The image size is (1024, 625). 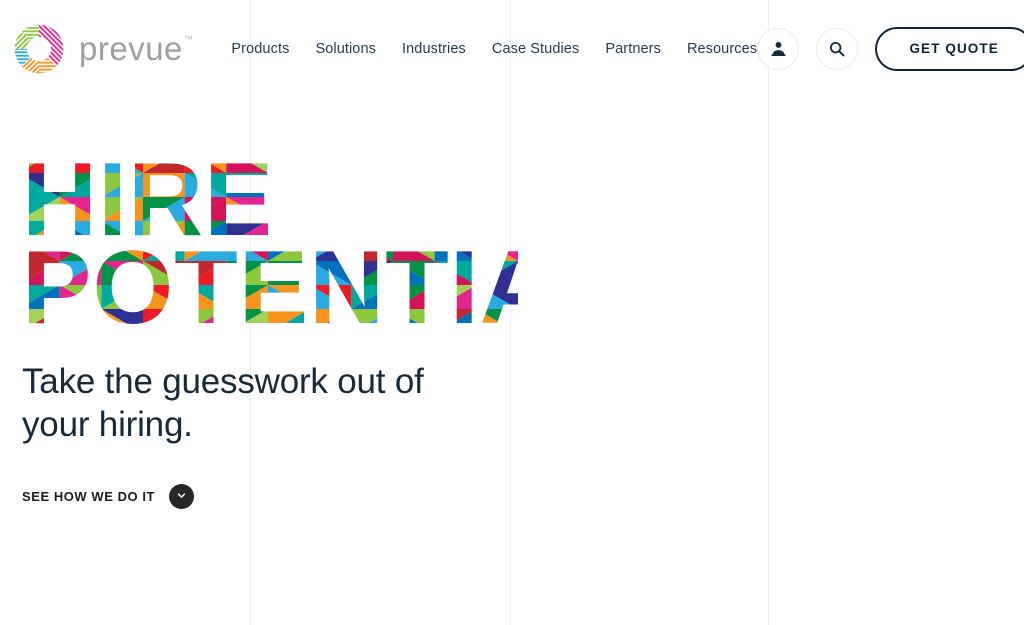 What do you see at coordinates (633, 49) in the screenshot?
I see `nav-item-partners: Partners` at bounding box center [633, 49].